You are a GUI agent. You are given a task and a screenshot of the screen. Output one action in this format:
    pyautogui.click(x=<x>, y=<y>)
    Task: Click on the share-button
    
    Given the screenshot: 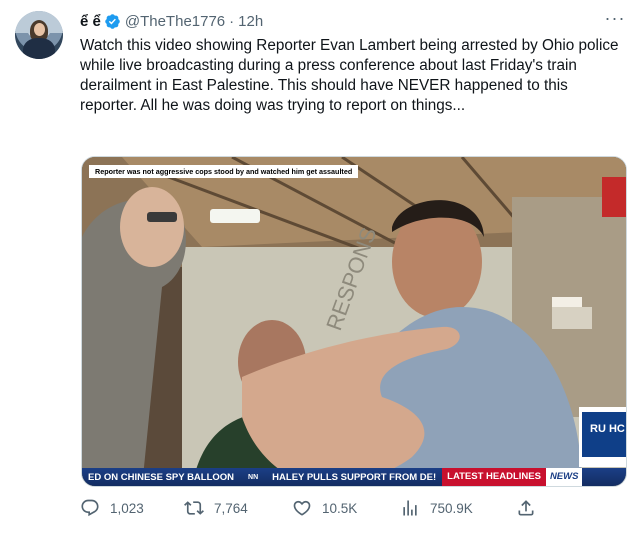 What is the action you would take?
    pyautogui.click(x=531, y=508)
    